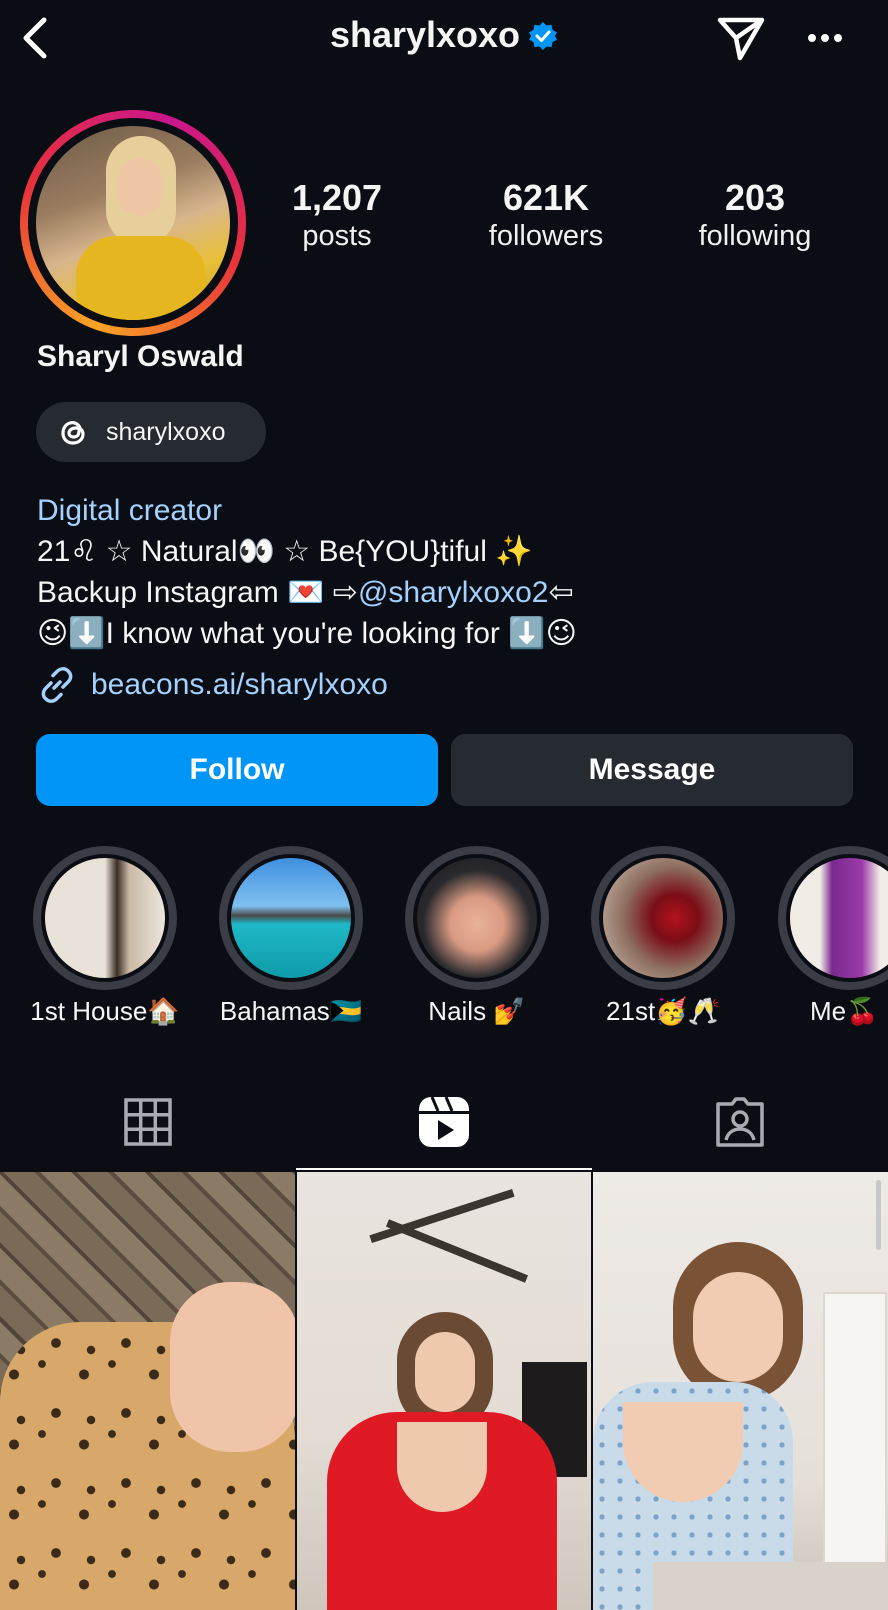 Image resolution: width=888 pixels, height=1610 pixels. I want to click on bio-backup-suffix: ⇦, so click(561, 592).